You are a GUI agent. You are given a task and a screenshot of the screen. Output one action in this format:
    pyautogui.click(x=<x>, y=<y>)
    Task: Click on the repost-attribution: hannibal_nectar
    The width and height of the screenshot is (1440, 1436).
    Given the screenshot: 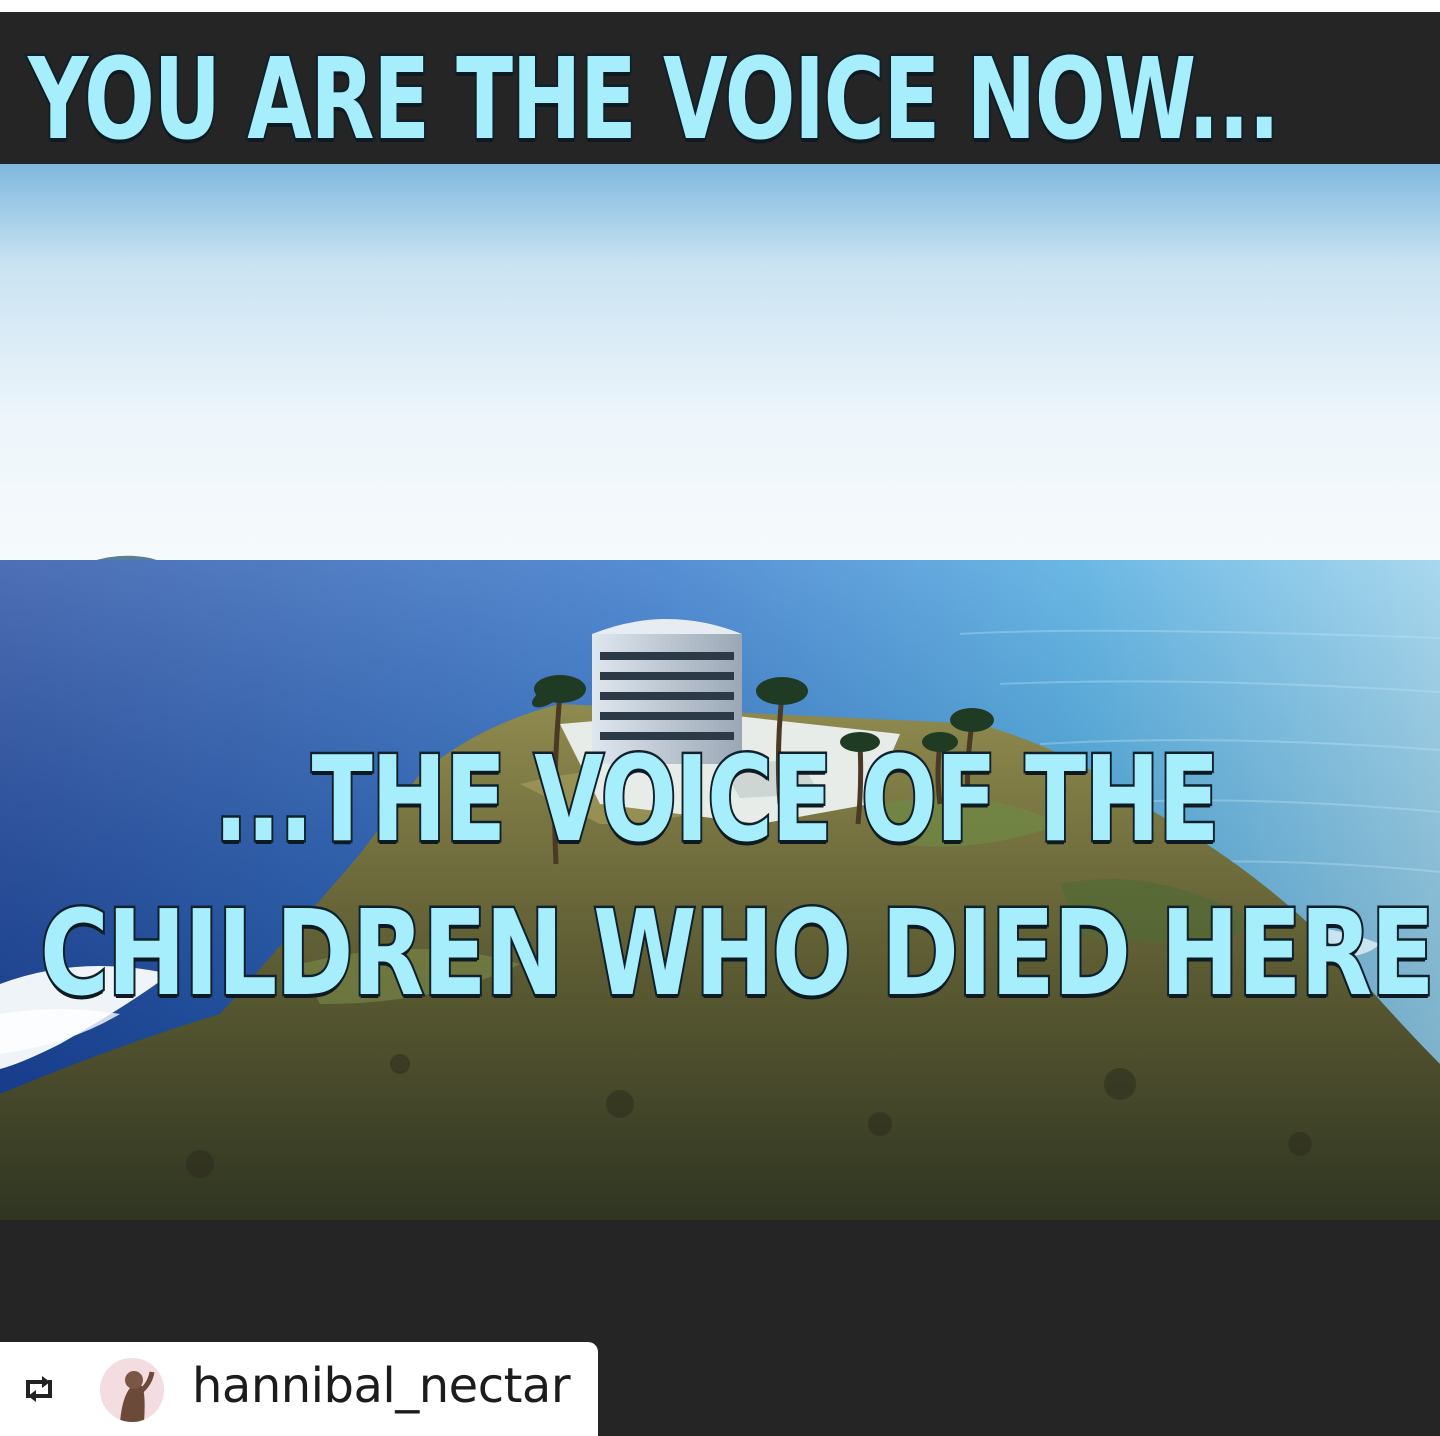 What is the action you would take?
    pyautogui.click(x=299, y=1389)
    